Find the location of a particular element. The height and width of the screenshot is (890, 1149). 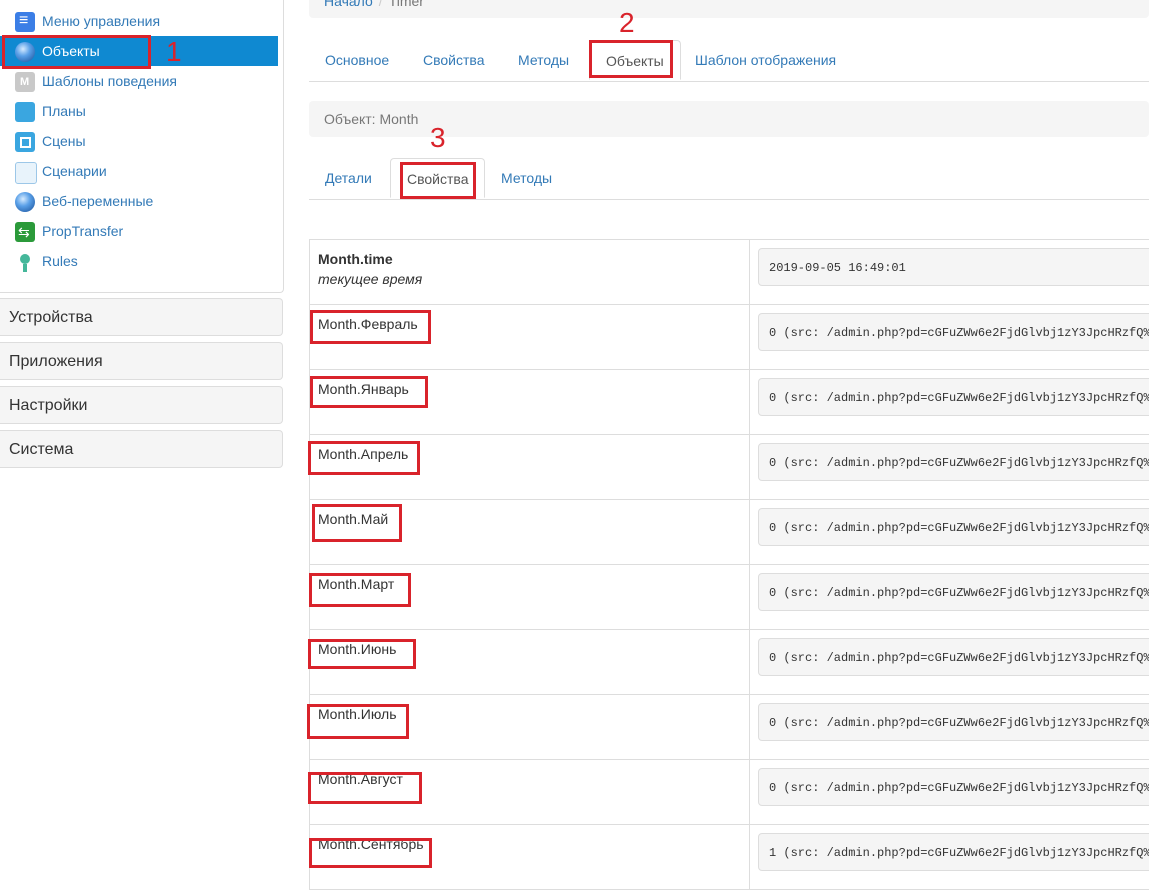

sidebar-item-label: Сцены is located at coordinates (64, 141).